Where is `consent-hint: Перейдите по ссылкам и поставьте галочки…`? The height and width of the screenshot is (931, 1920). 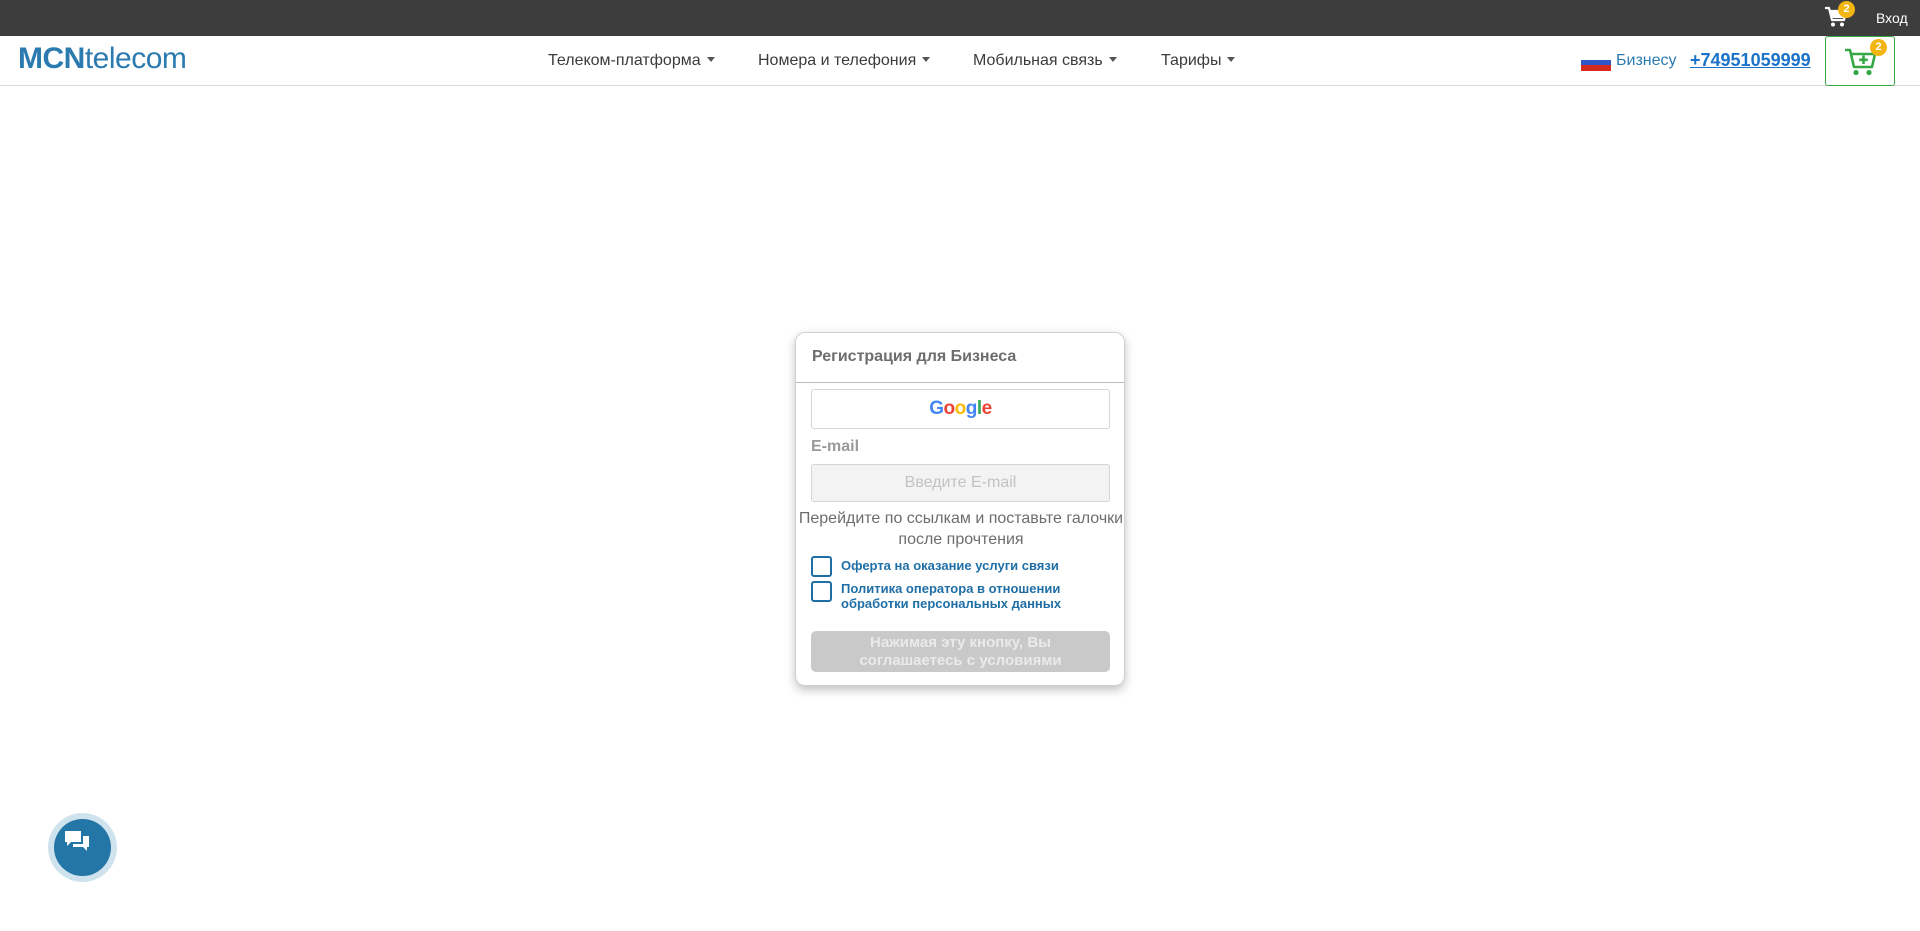 consent-hint: Перейдите по ссылкам и поставьте галочки… is located at coordinates (961, 529).